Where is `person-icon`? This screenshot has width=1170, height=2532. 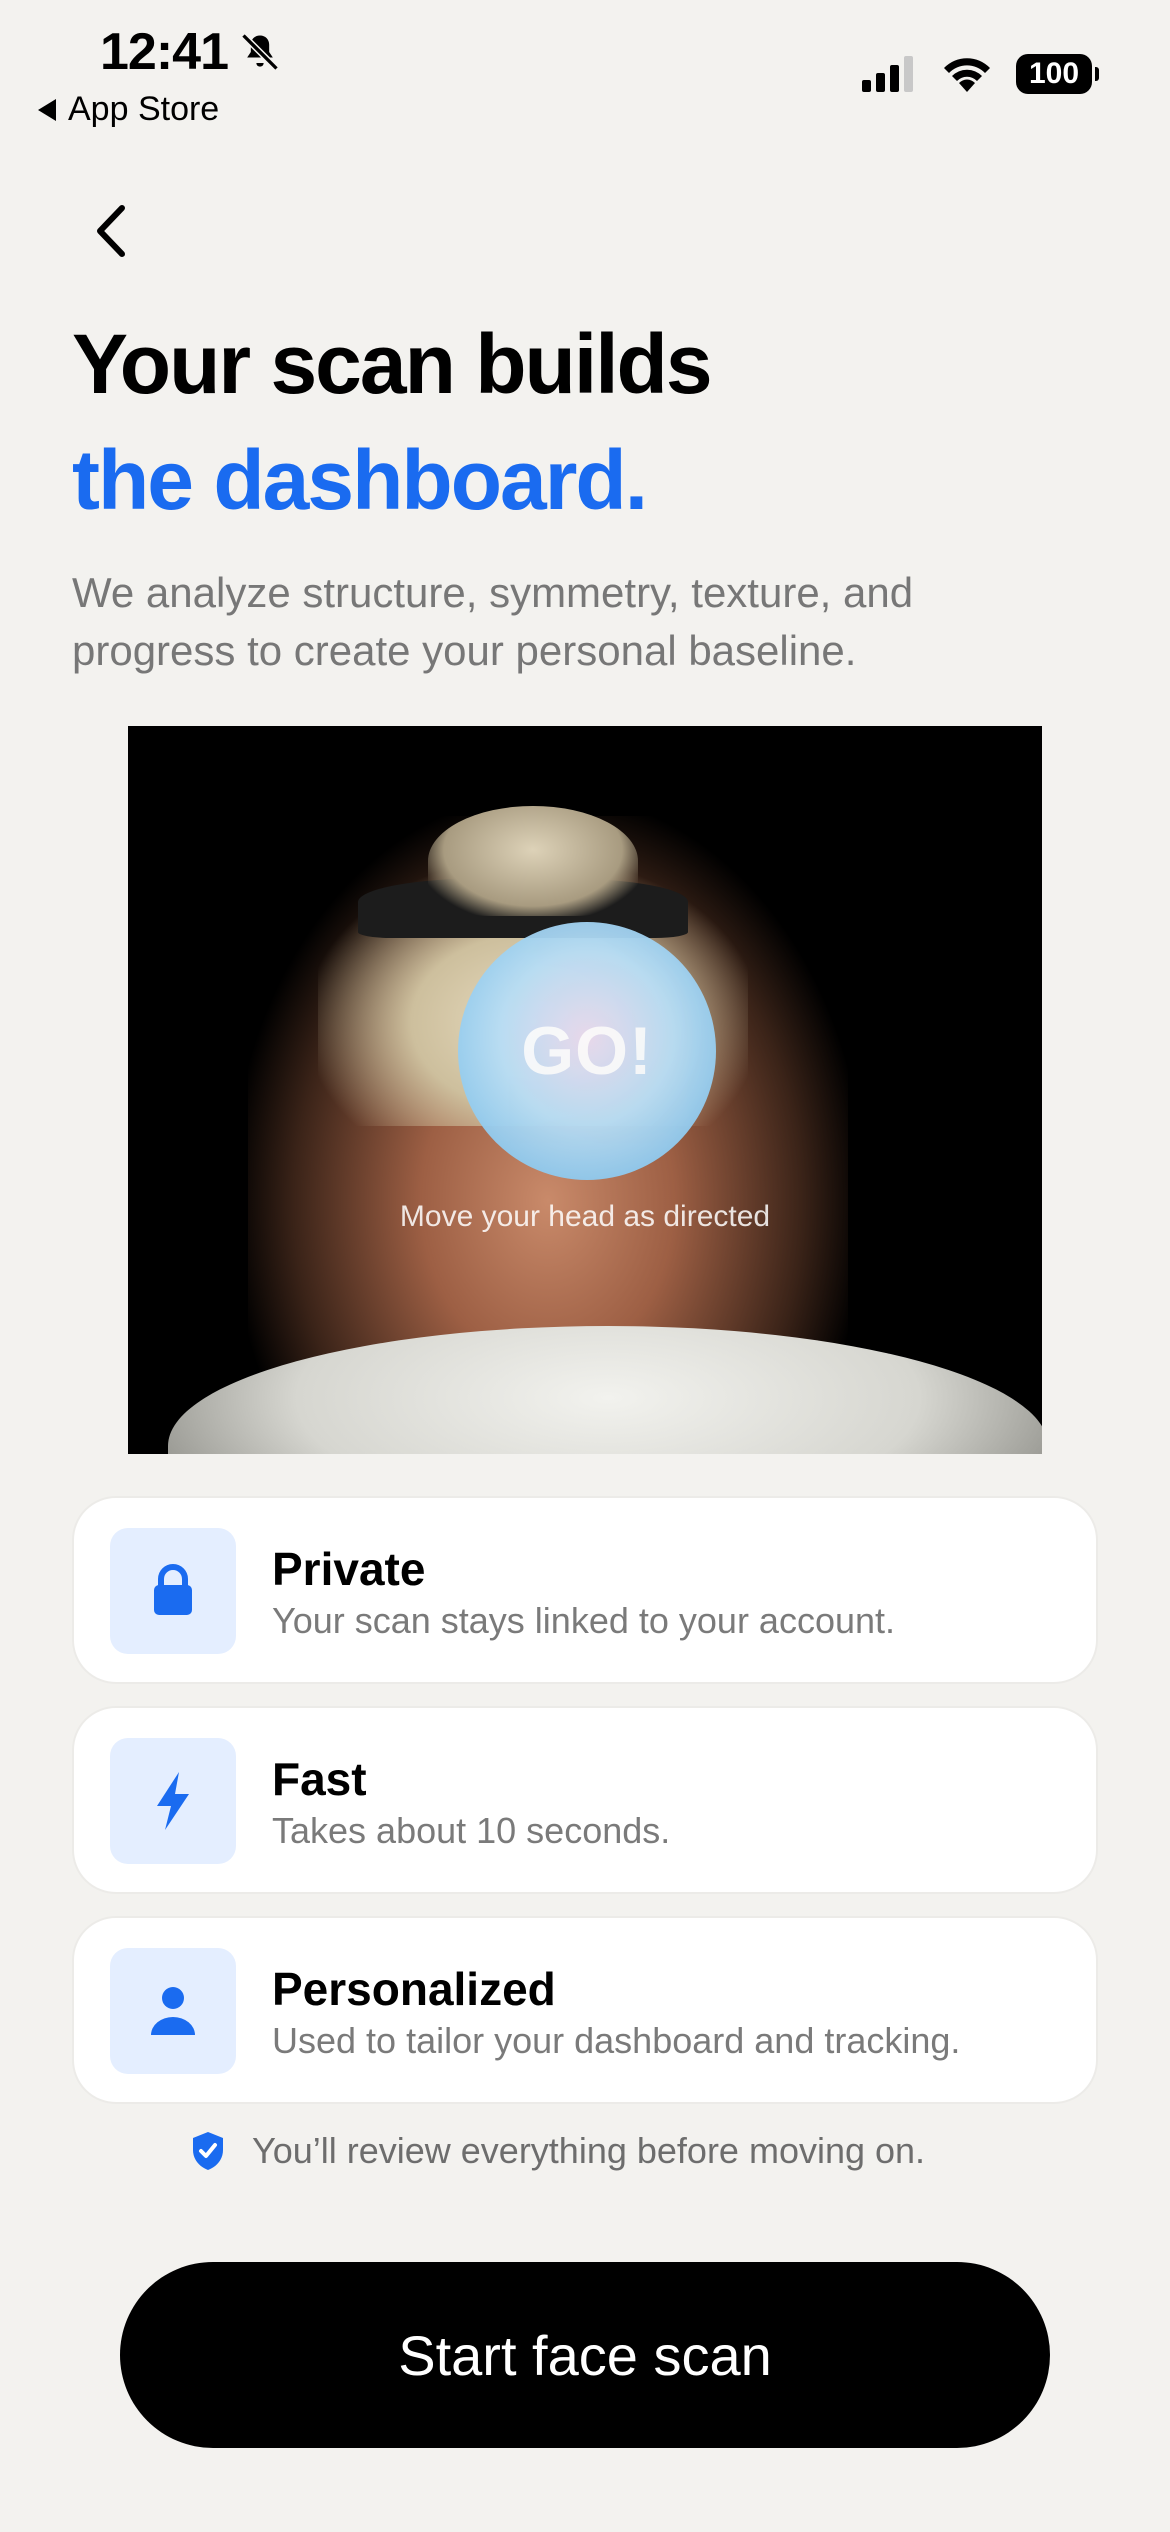 person-icon is located at coordinates (173, 2011).